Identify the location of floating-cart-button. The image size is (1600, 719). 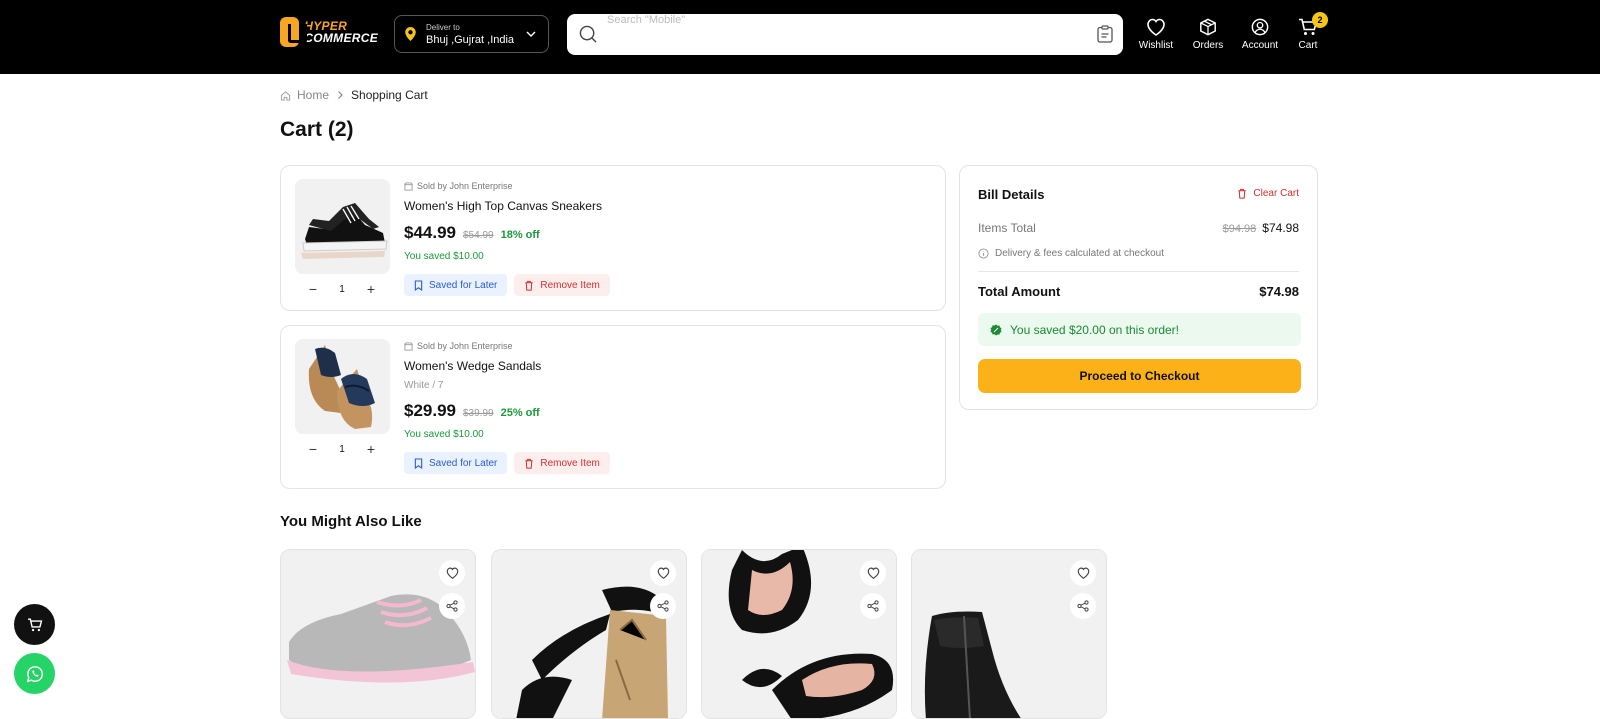
(34, 624).